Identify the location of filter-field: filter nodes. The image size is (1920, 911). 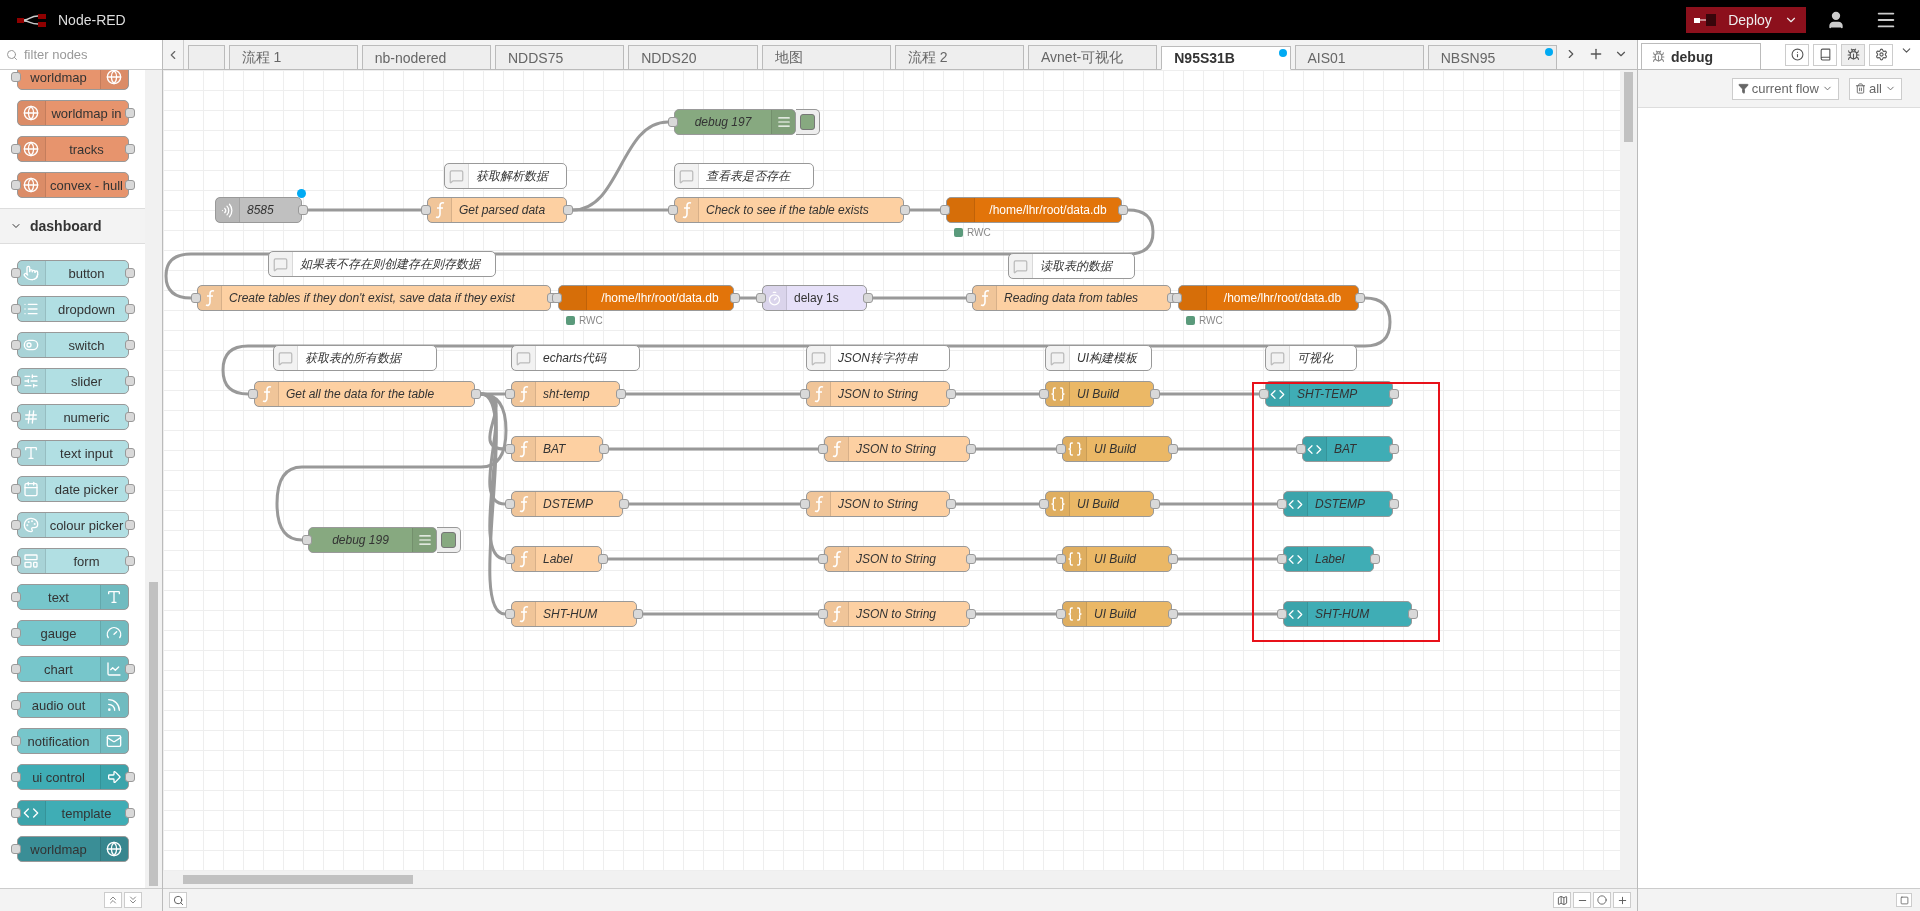
(81, 55).